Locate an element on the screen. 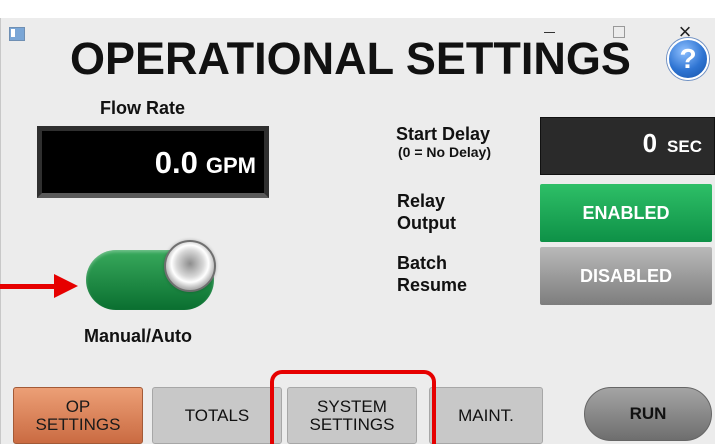 This screenshot has height=444, width=715. tab-maint: MAINT. is located at coordinates (486, 415).